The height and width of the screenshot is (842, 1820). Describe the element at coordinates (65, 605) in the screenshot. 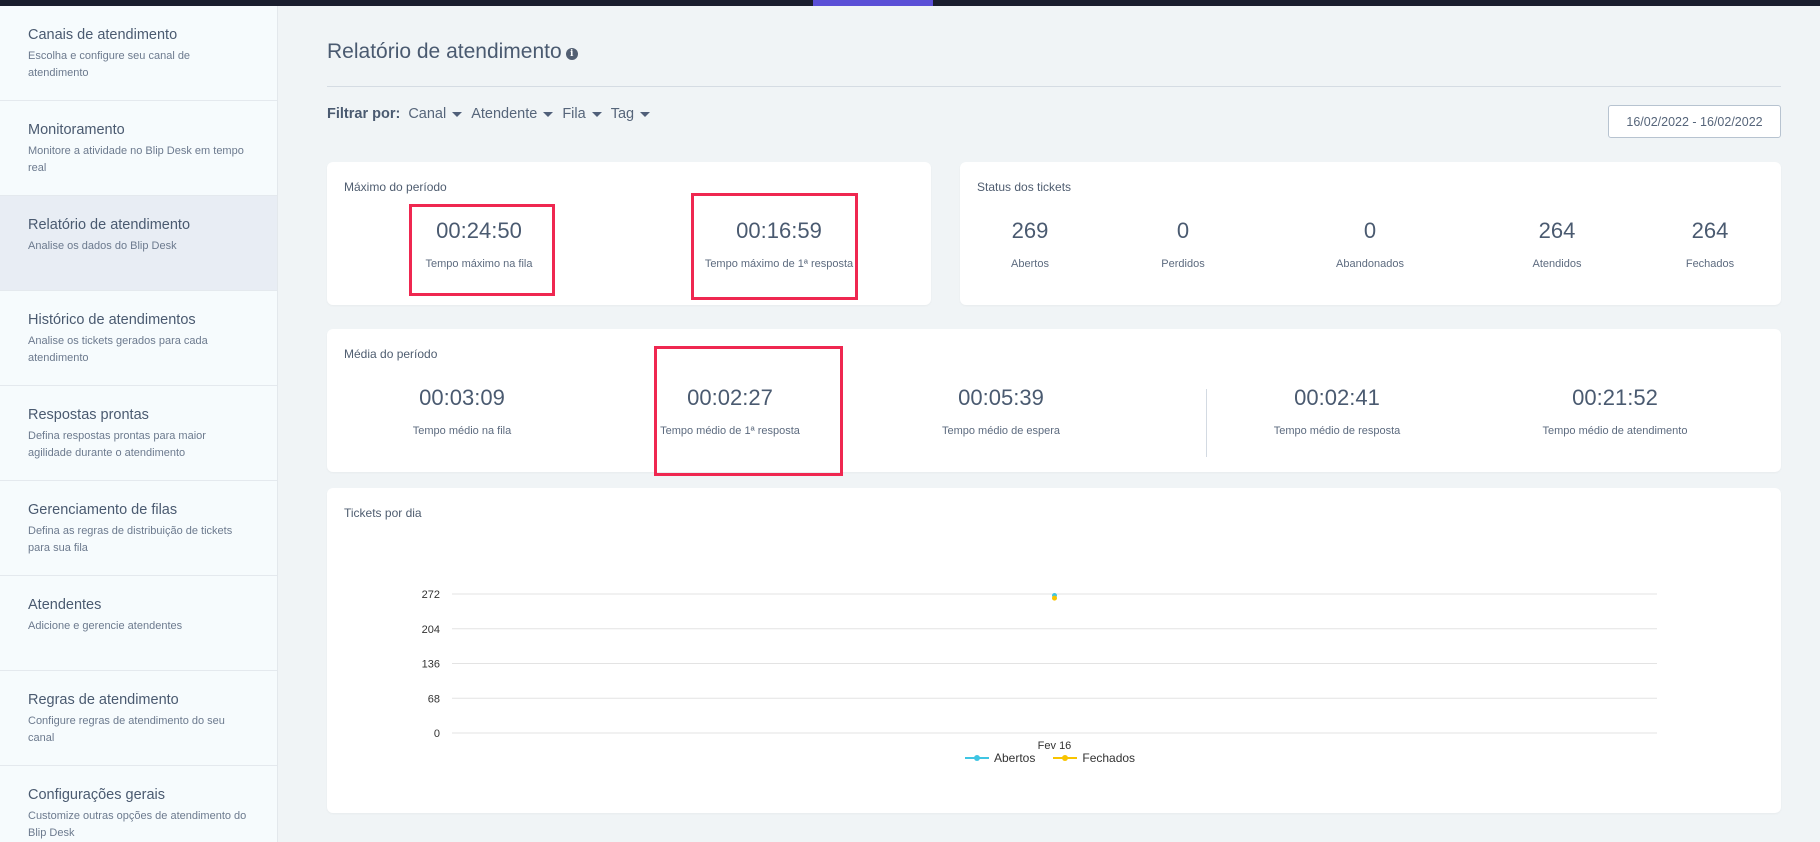

I see `sidebar-item-title: Atendentes` at that location.